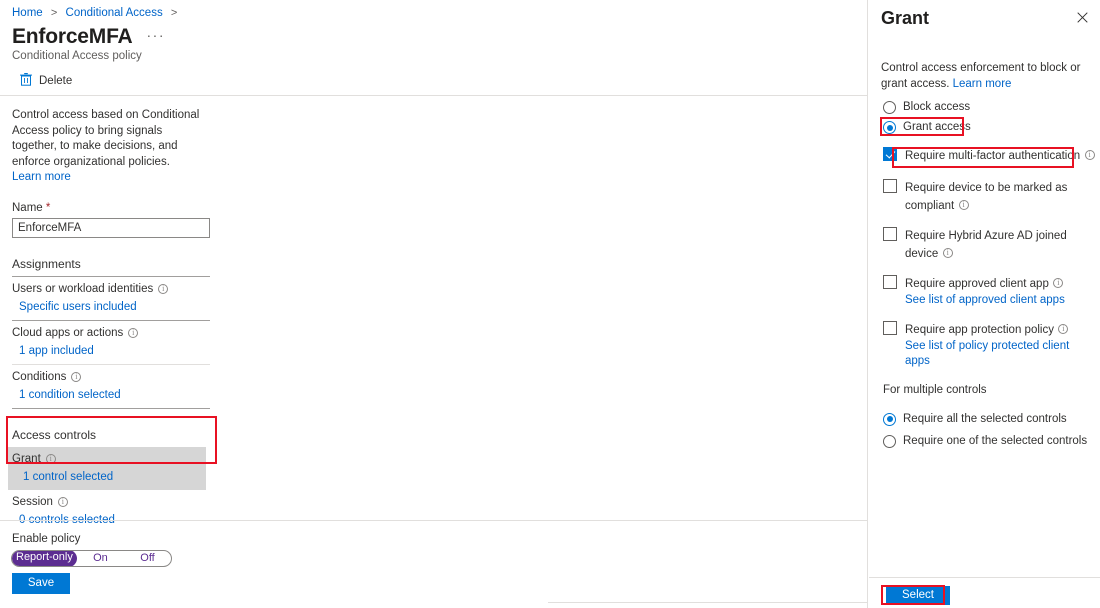  Describe the element at coordinates (109, 459) in the screenshot. I see `grant-label-row: Grant` at that location.